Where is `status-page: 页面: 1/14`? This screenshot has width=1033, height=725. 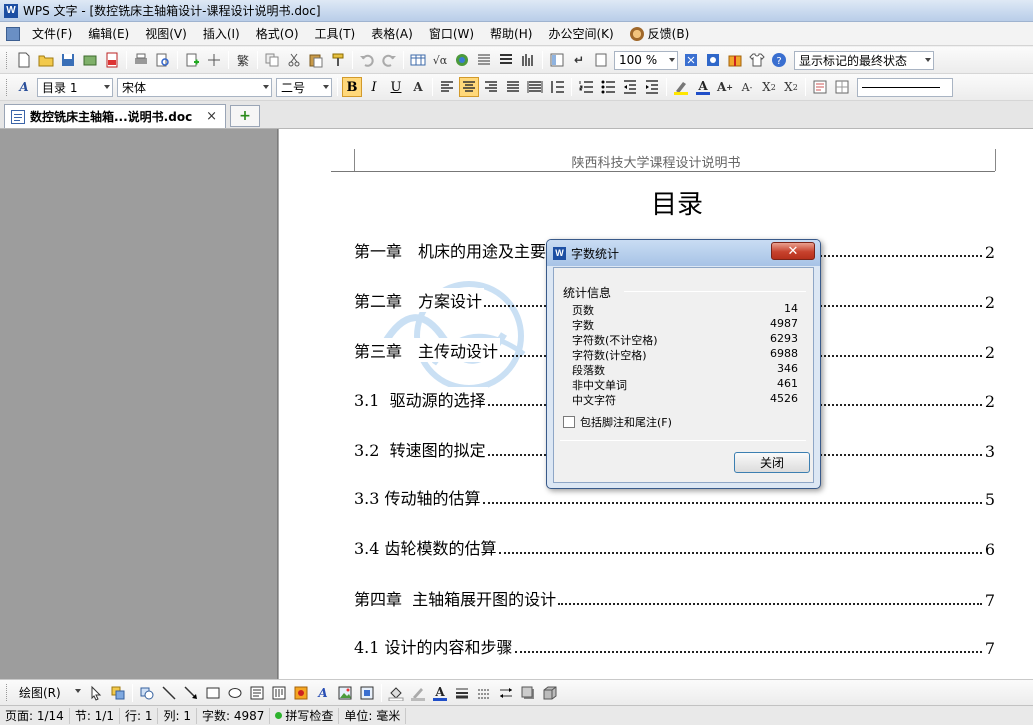
status-page: 页面: 1/14 is located at coordinates (35, 715).